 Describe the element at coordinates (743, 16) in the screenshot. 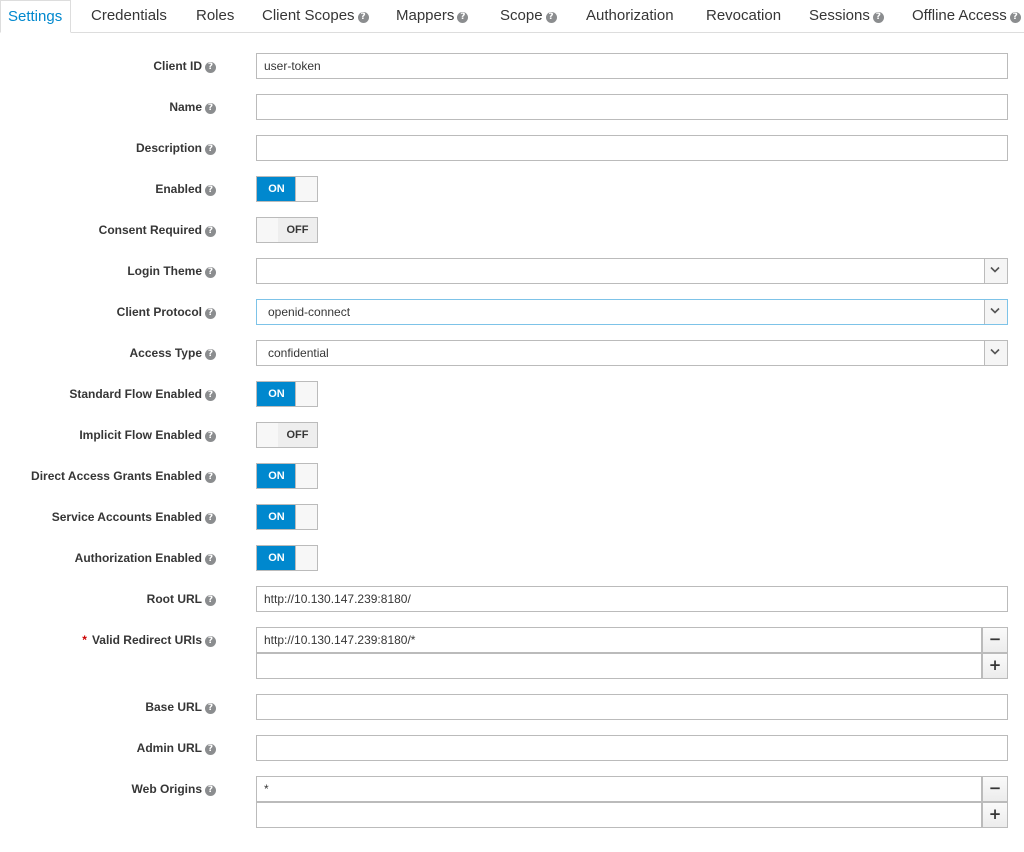

I see `tab-revocation: Revocation` at that location.